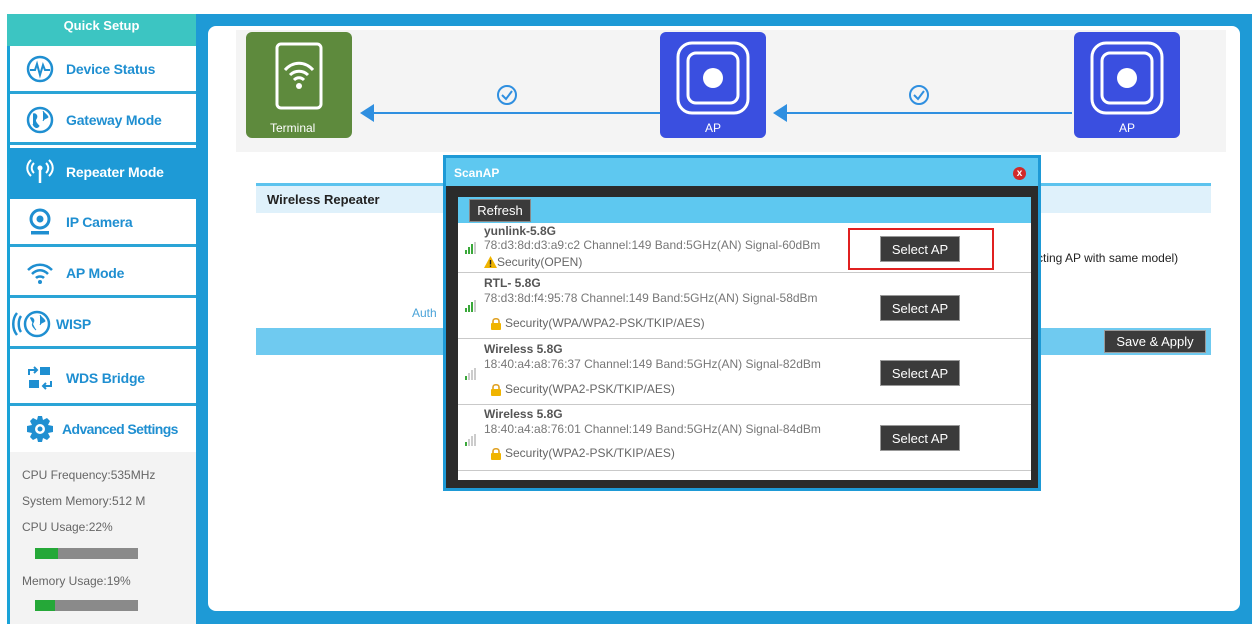  What do you see at coordinates (744, 210) in the screenshot?
I see `modal-toolbar` at bounding box center [744, 210].